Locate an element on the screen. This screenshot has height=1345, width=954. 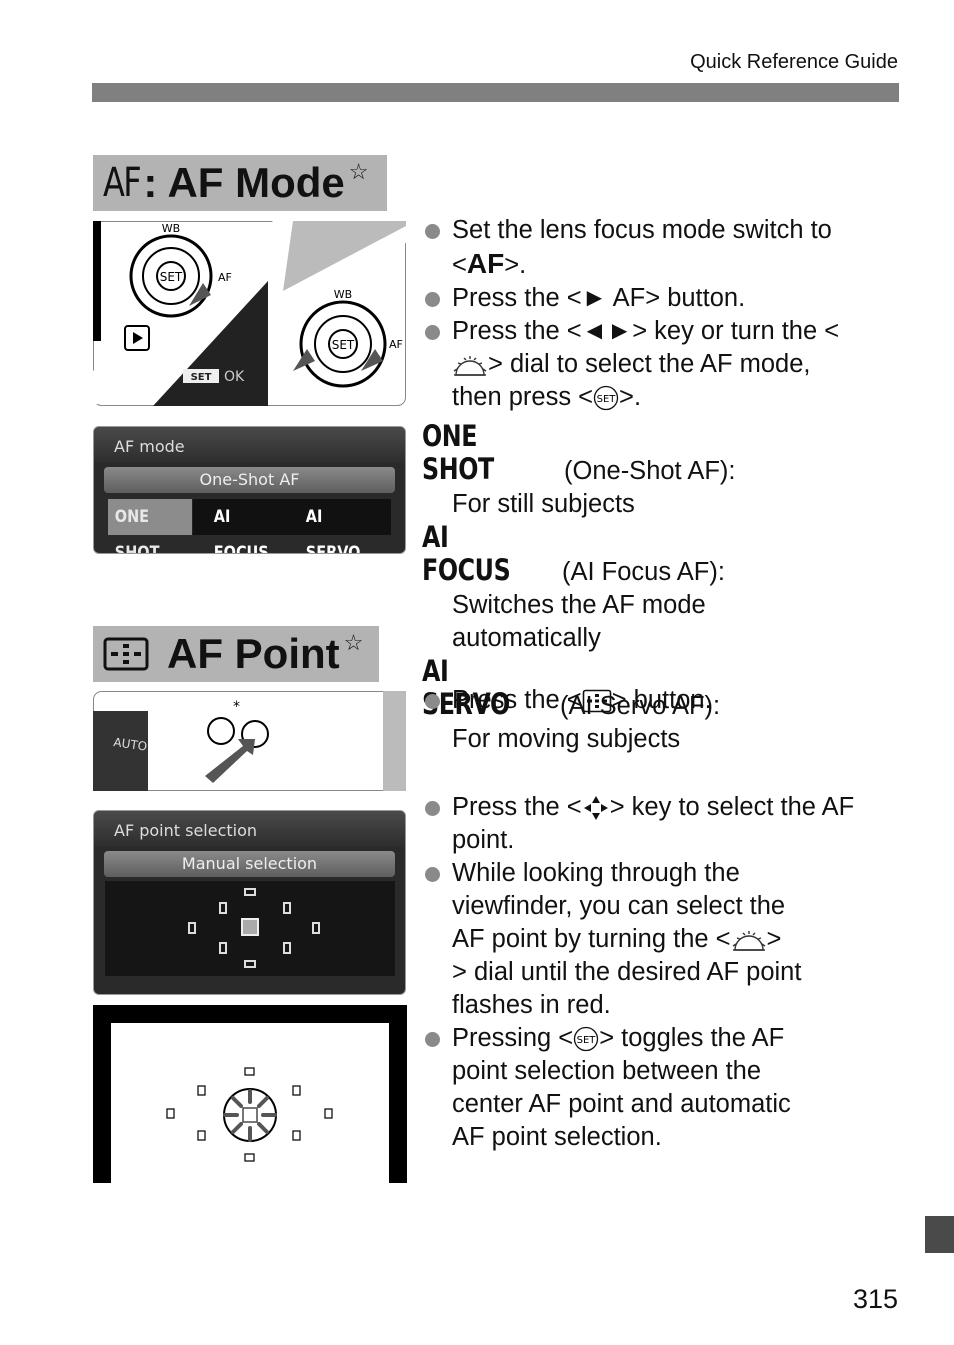
af-point-button-icon is located at coordinates (597, 701).